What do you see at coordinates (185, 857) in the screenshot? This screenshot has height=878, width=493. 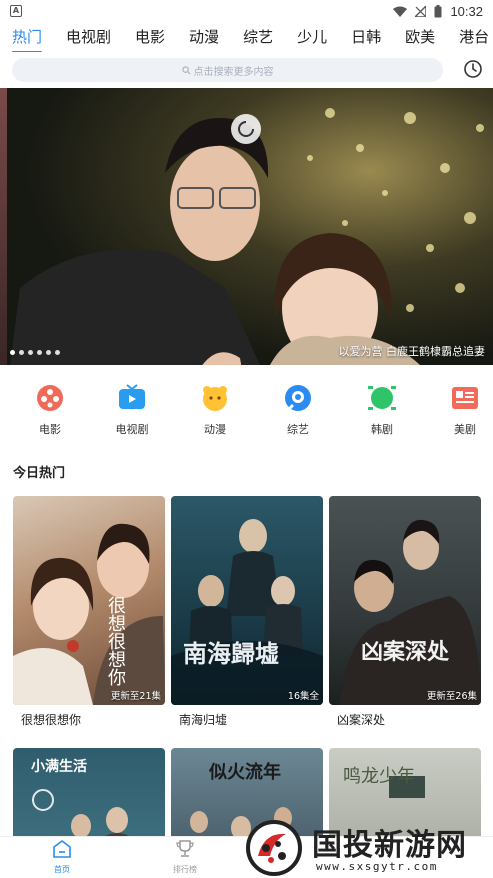 I see `nav-ranking: 排行榜` at bounding box center [185, 857].